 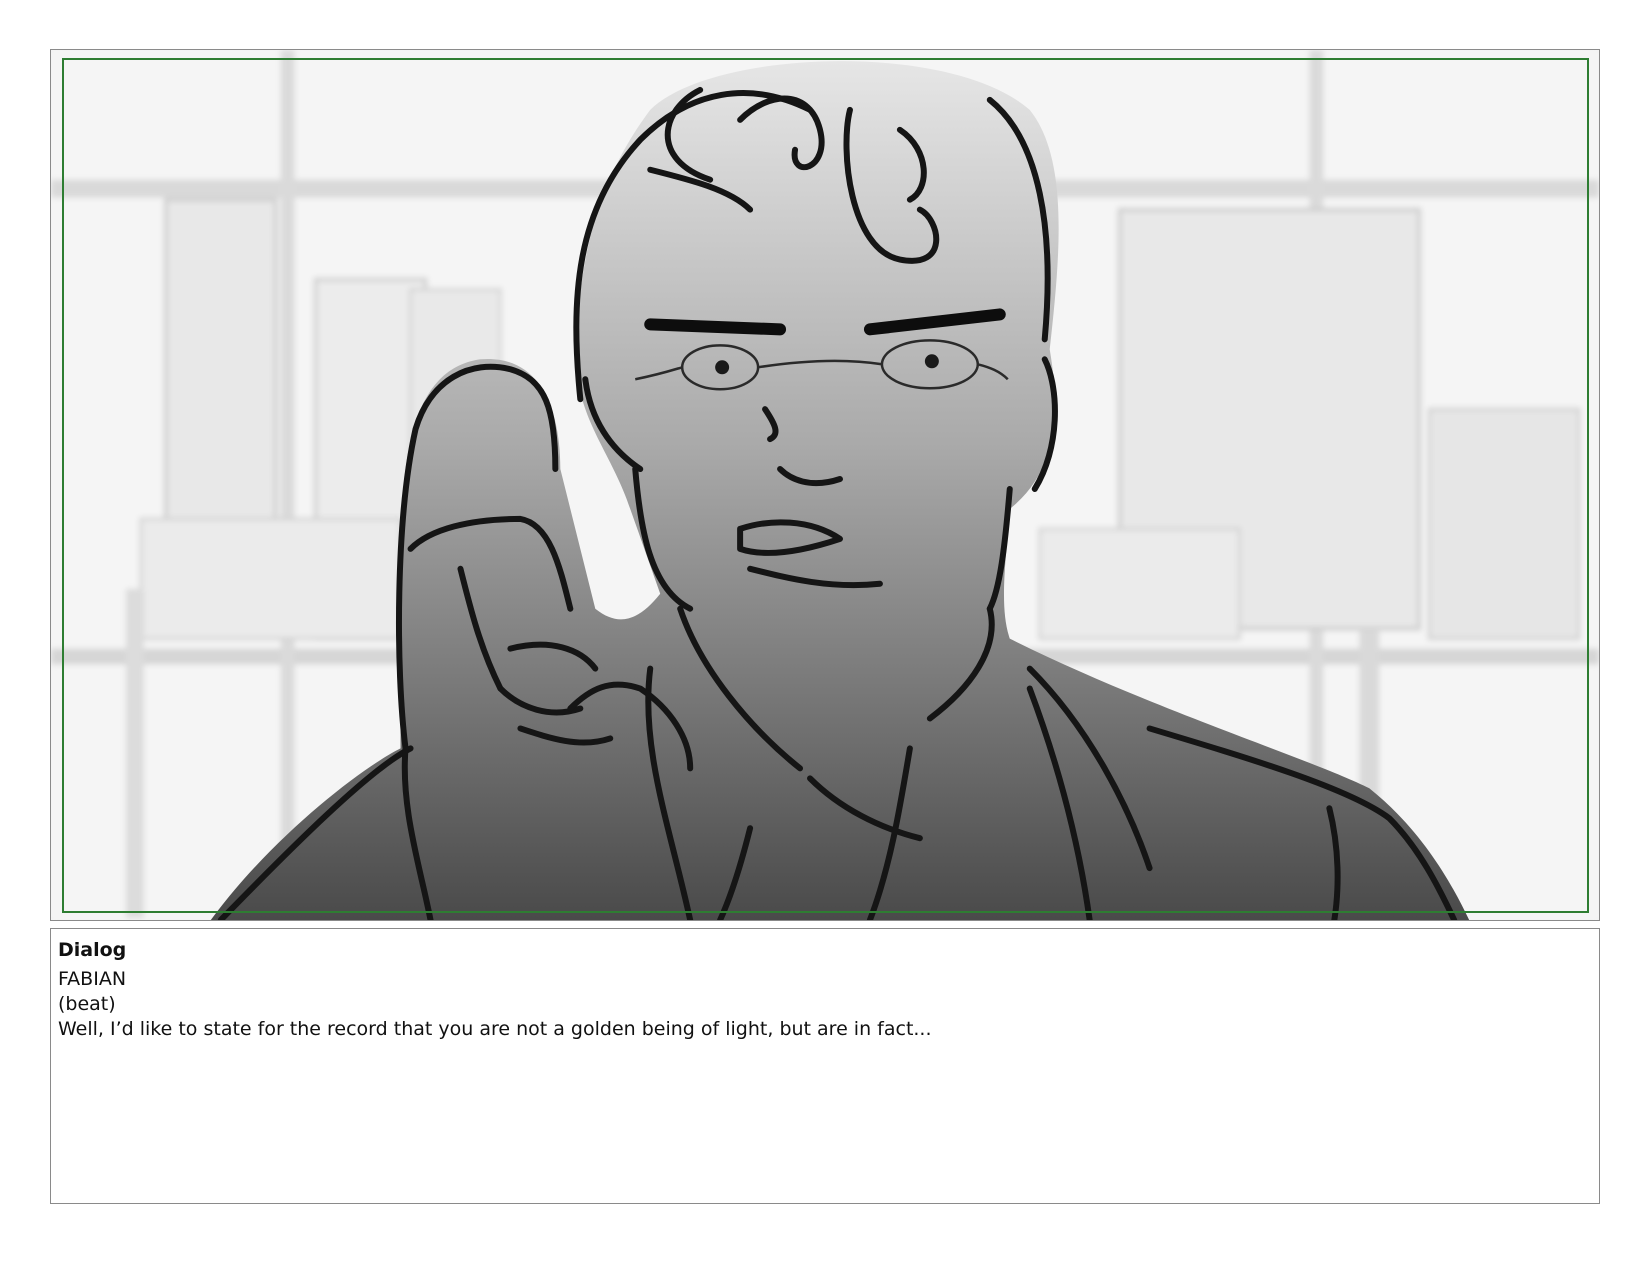 I want to click on dialog-heading: Dialog, so click(x=92, y=950).